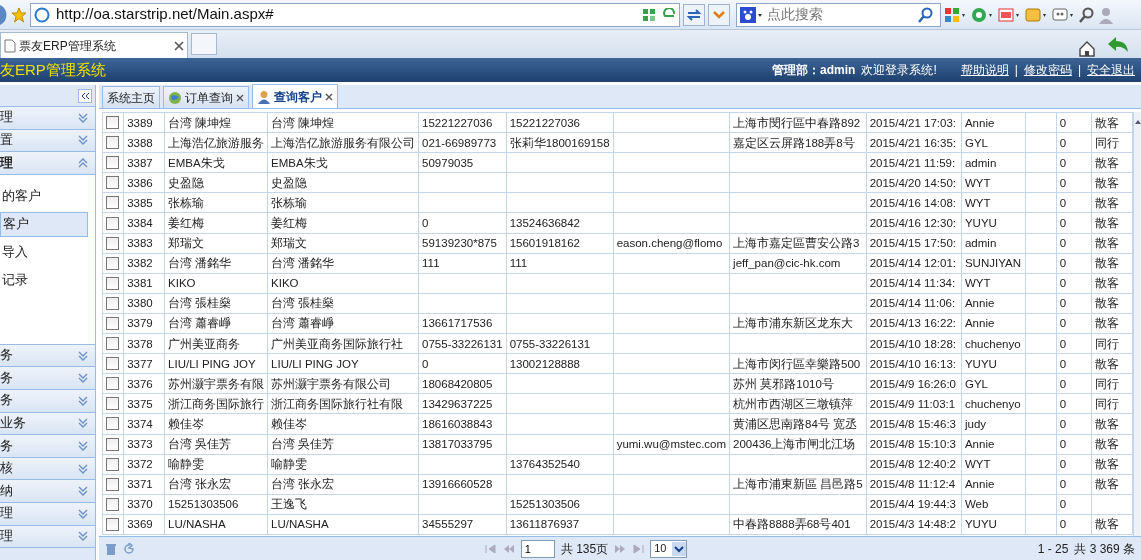  Describe the element at coordinates (53, 69) in the screenshot. I see `app-title: 友ERP管理系统` at that location.